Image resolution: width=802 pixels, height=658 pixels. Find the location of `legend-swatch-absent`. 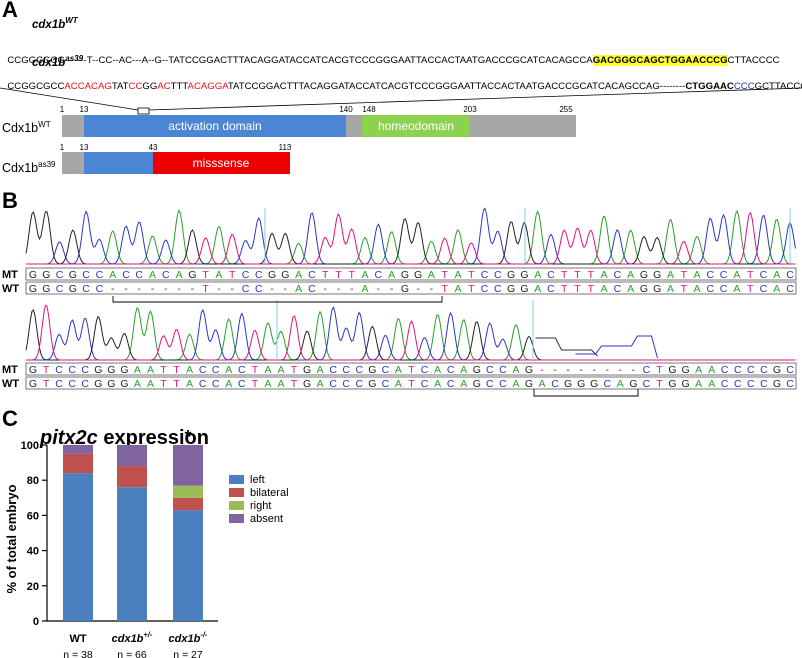

legend-swatch-absent is located at coordinates (236, 518).